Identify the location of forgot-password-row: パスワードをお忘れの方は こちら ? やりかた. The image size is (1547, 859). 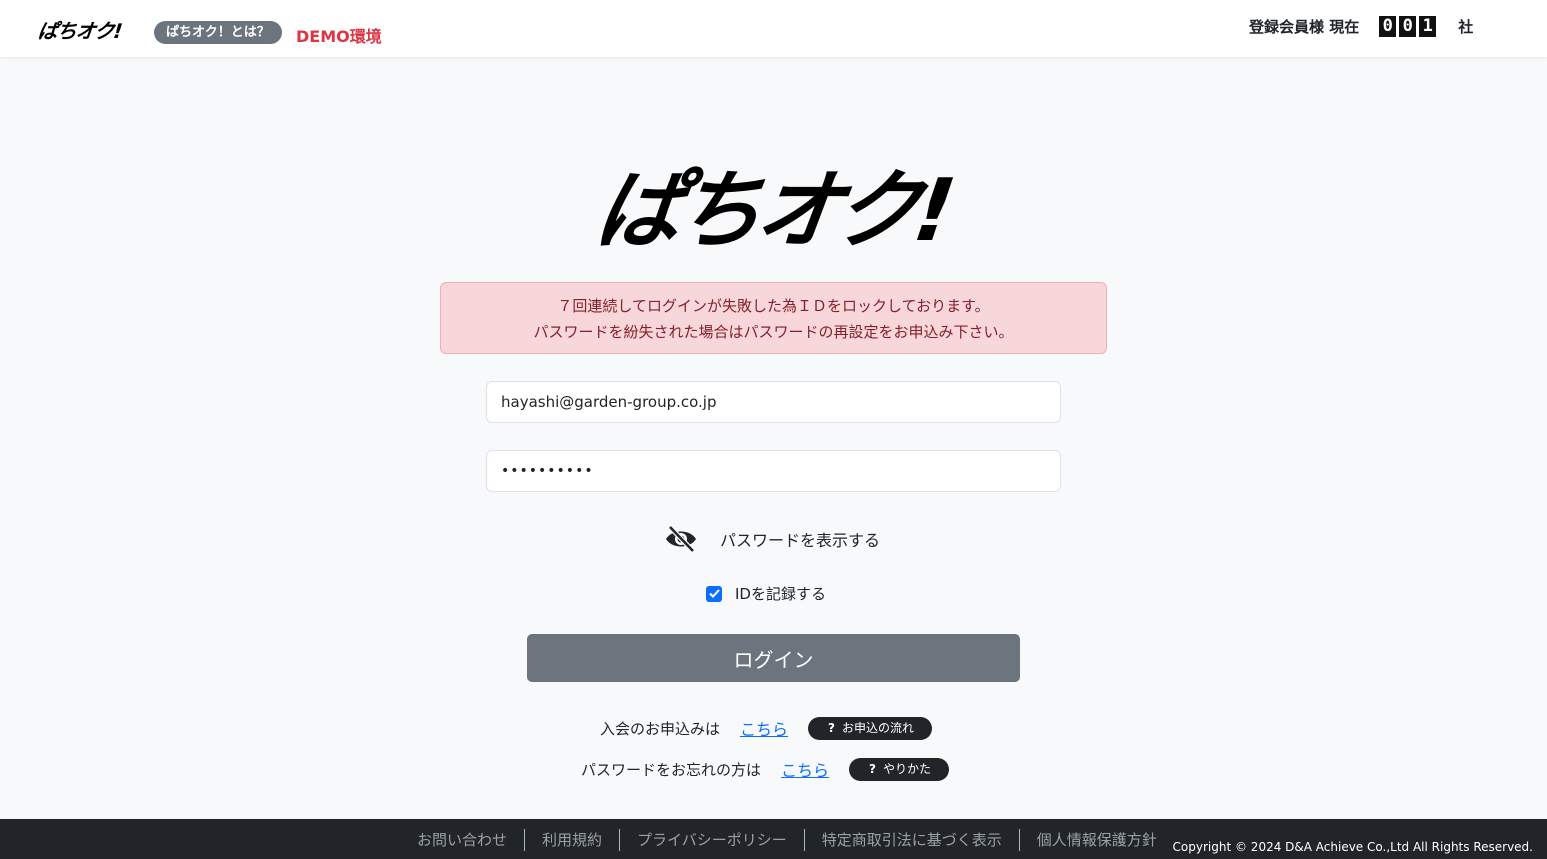
(765, 769).